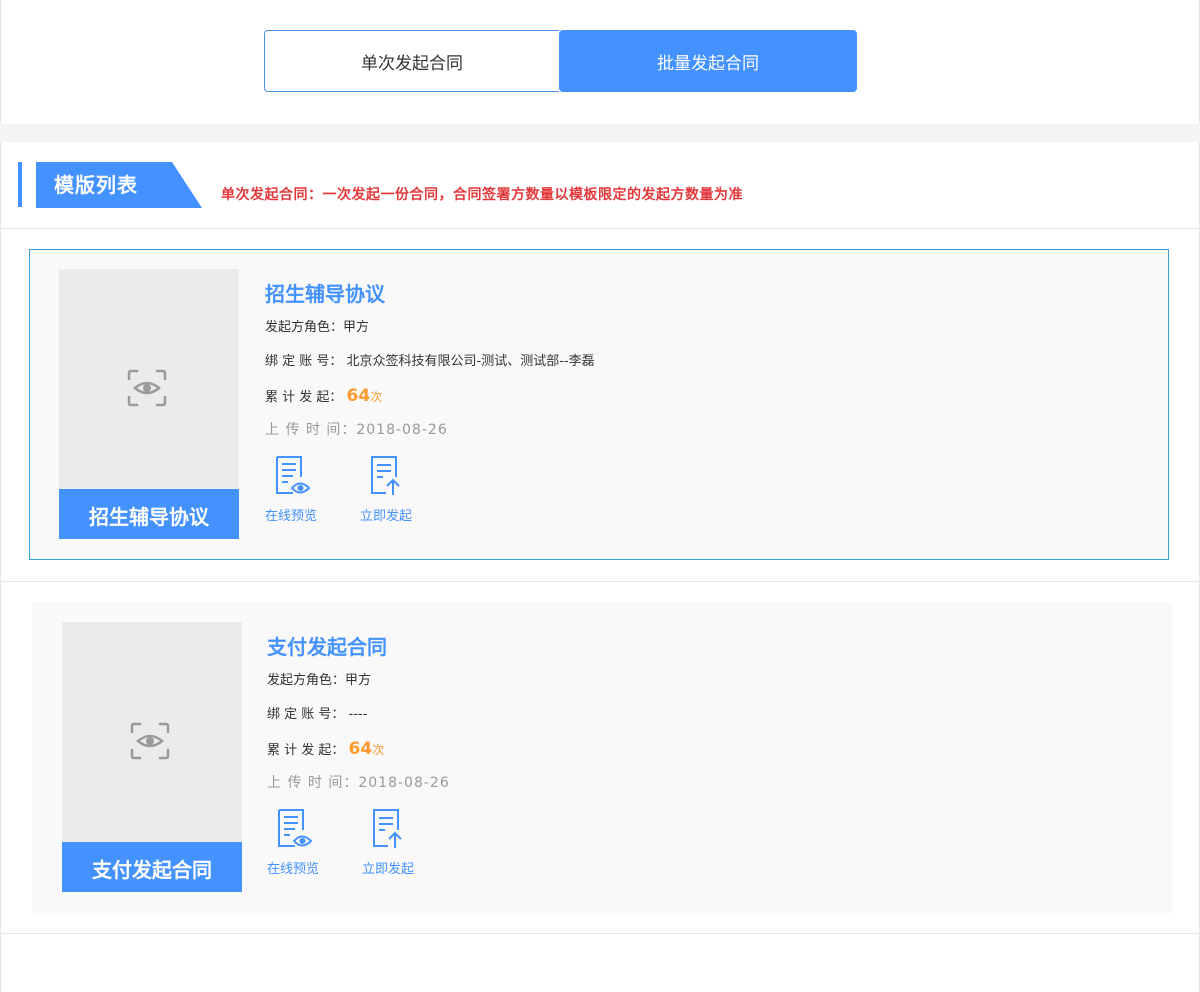 The width and height of the screenshot is (1200, 992). I want to click on mode-toggle: 单次发起合同 批量发起合同, so click(560, 61).